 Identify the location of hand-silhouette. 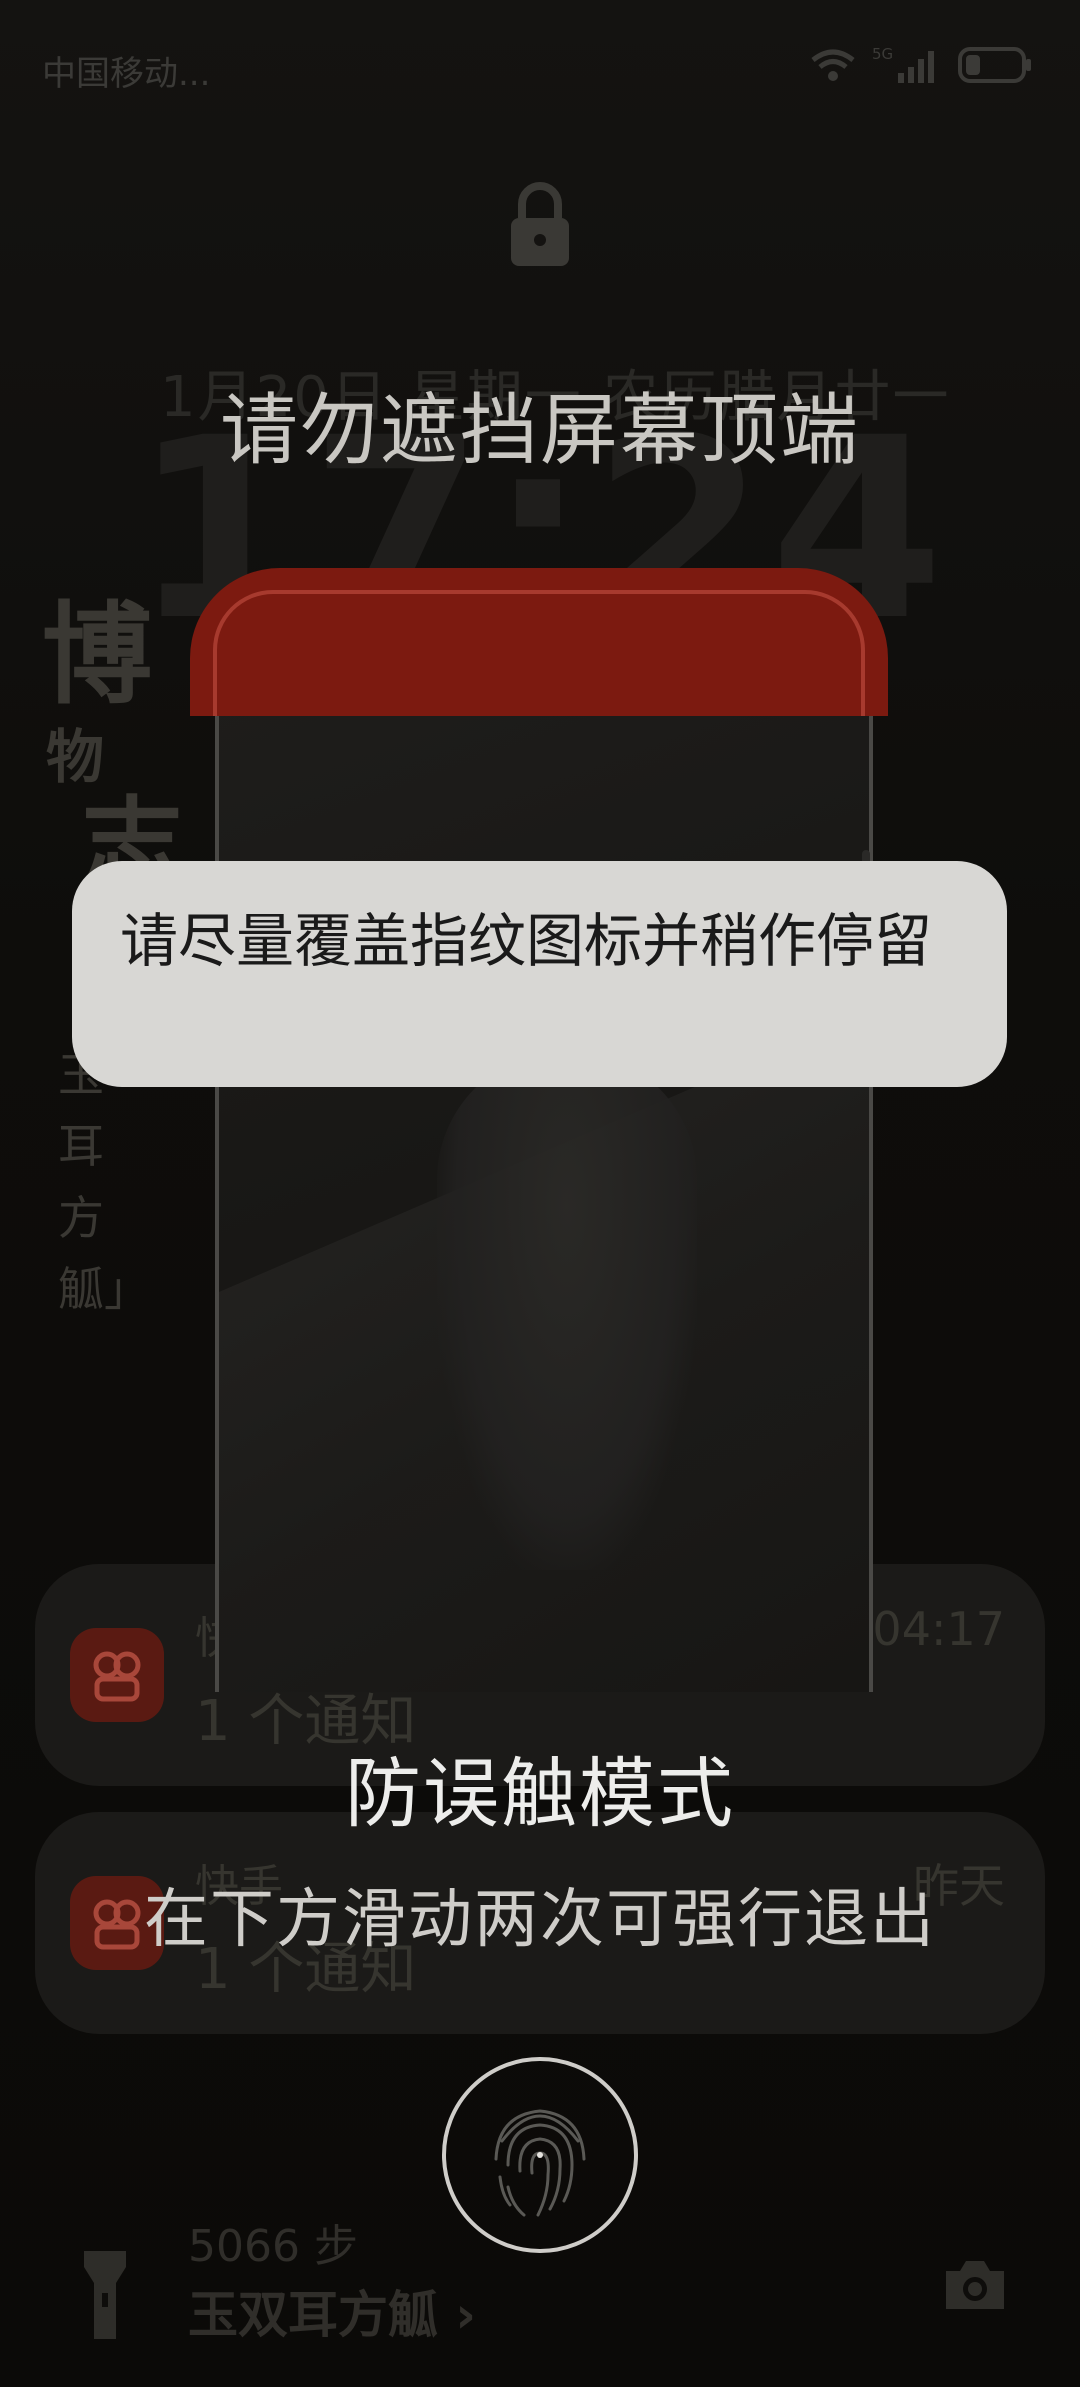
(567, 1310).